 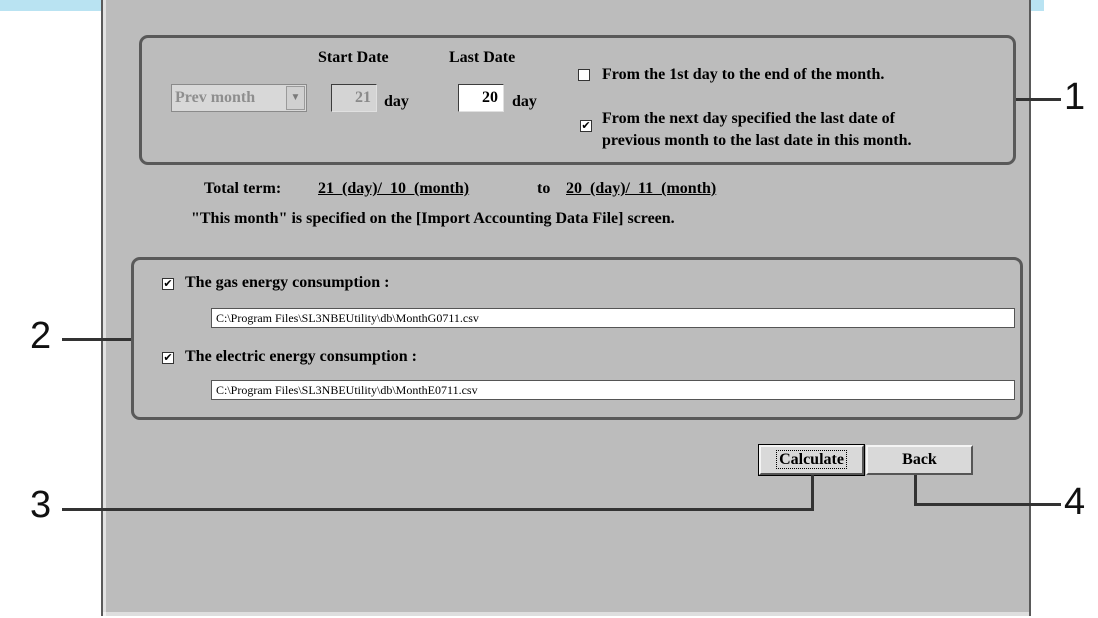 What do you see at coordinates (243, 188) in the screenshot?
I see `total-term-label: Total term:` at bounding box center [243, 188].